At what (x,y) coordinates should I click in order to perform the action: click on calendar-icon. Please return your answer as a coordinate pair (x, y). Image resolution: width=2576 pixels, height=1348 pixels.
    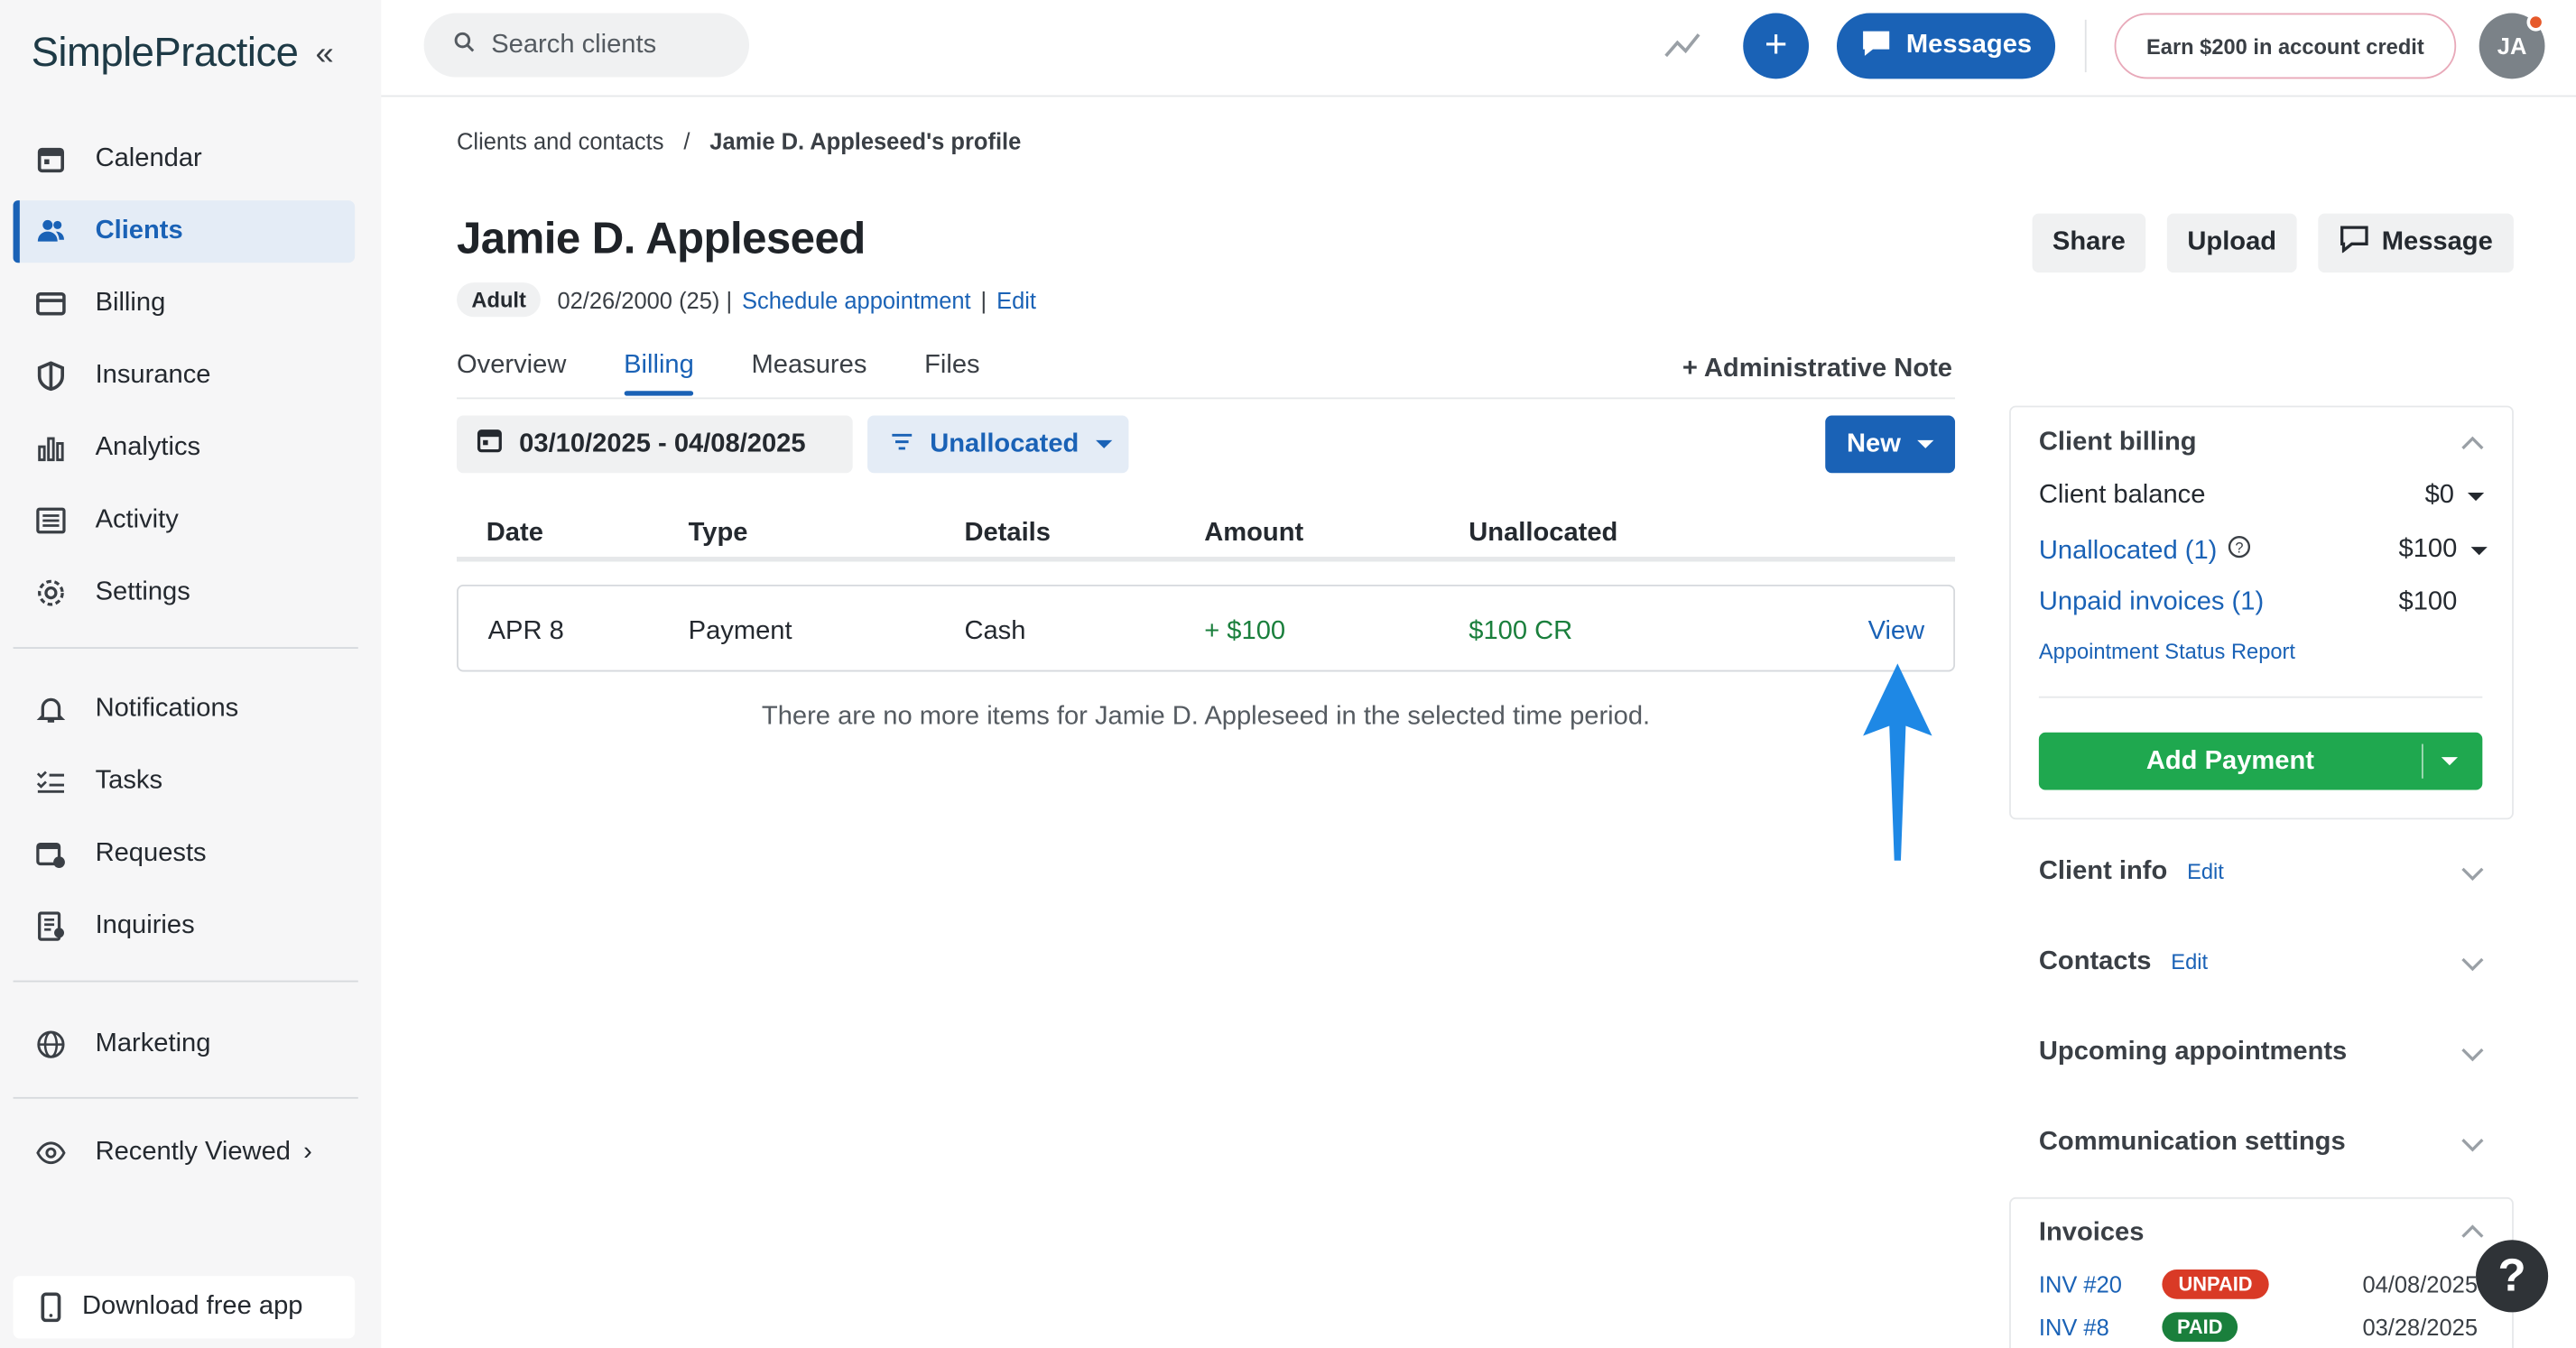
    Looking at the image, I should click on (490, 444).